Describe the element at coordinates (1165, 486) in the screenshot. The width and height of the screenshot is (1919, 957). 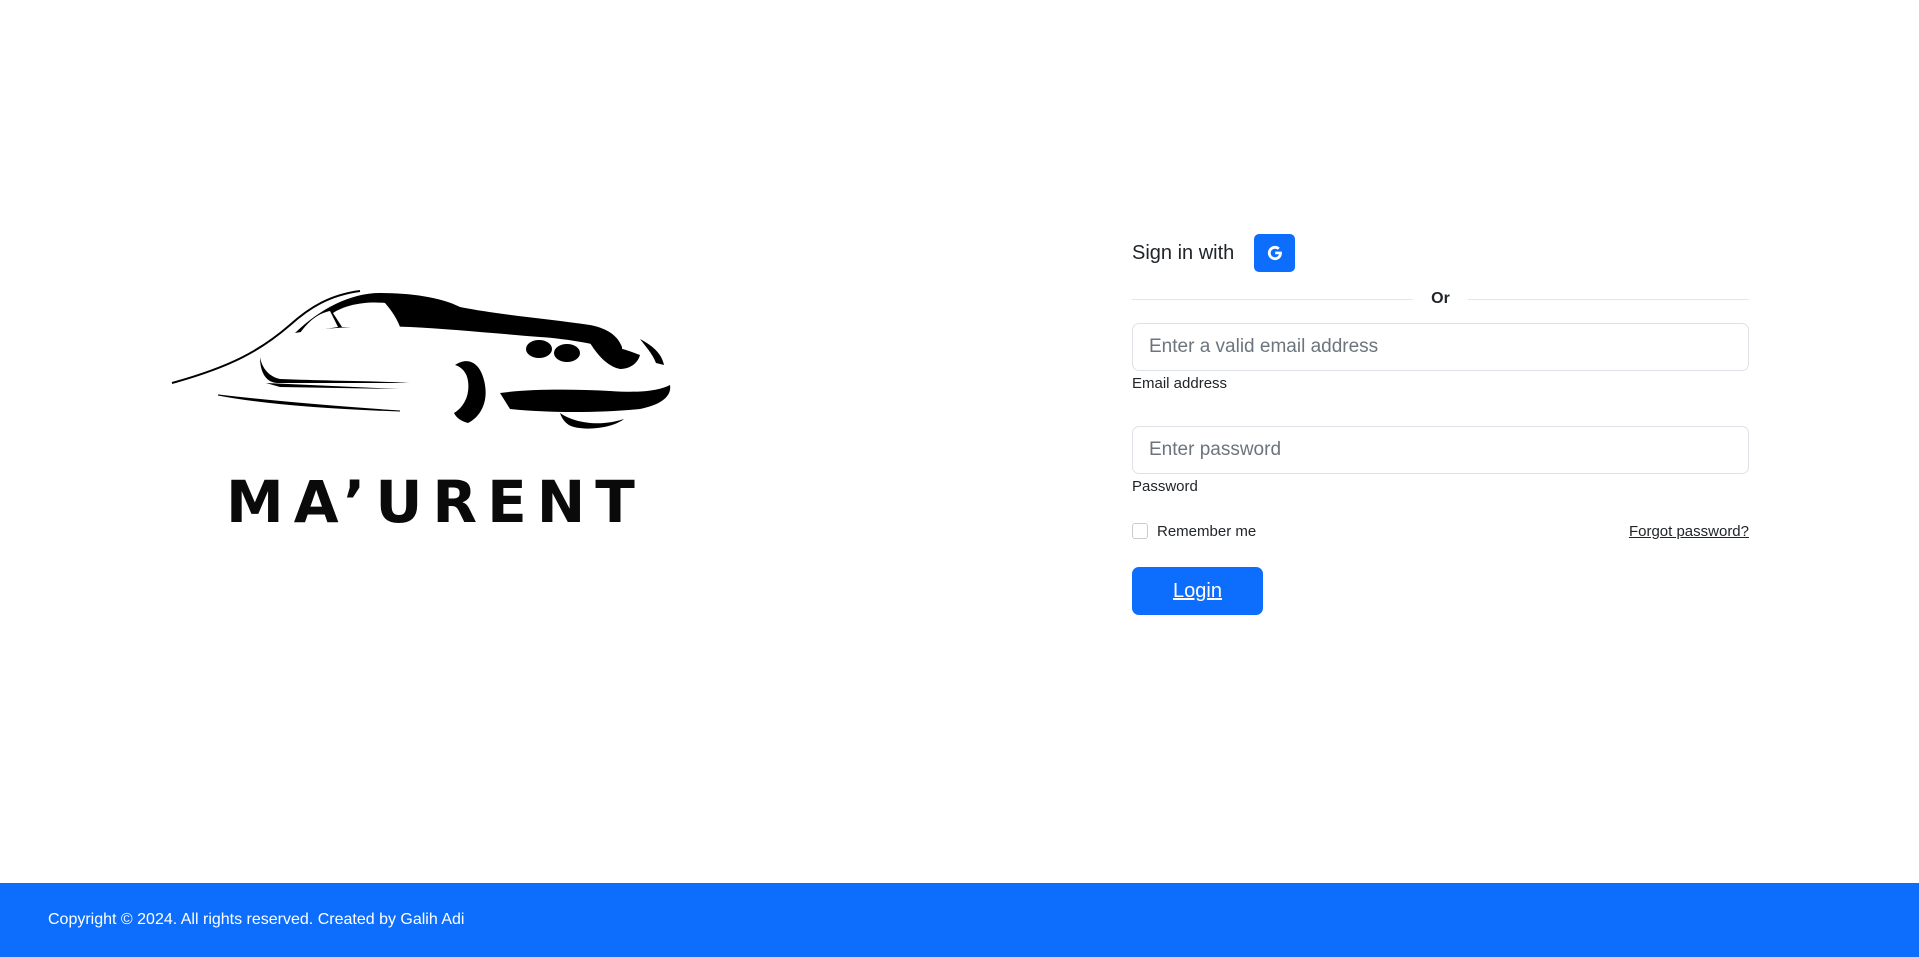
I see `password-label: Password` at that location.